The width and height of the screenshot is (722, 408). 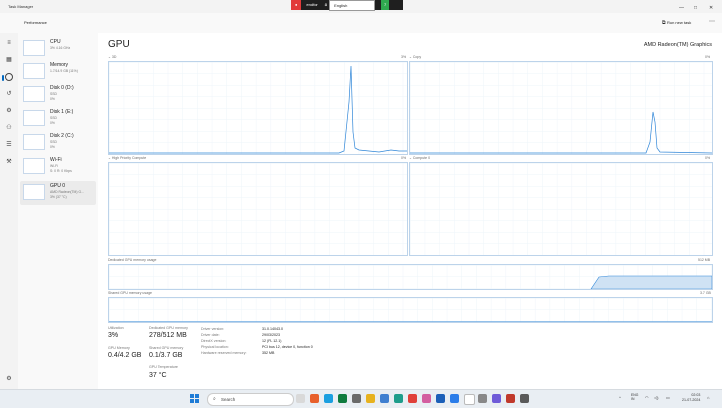 I want to click on performance-icon, so click(x=7, y=77).